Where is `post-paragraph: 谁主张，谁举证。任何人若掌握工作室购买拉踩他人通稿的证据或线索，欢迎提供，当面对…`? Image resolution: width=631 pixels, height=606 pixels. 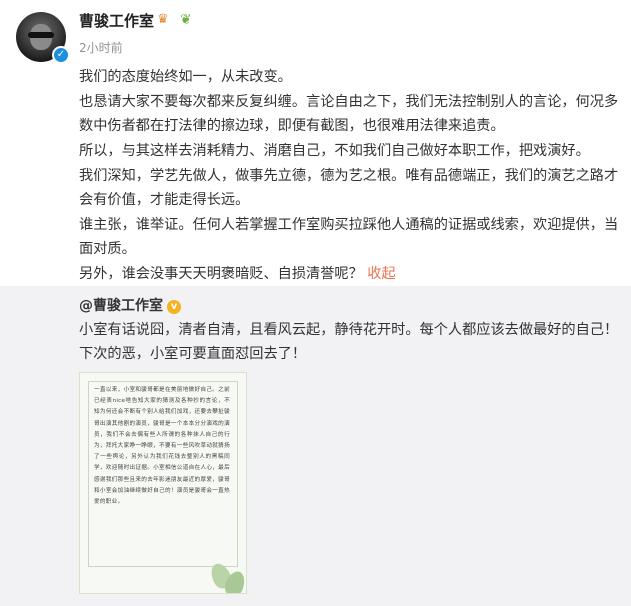 post-paragraph: 谁主张，谁举证。任何人若掌握工作室购买拉踩他人通稿的证据或线索，欢迎提供，当面对… is located at coordinates (349, 237).